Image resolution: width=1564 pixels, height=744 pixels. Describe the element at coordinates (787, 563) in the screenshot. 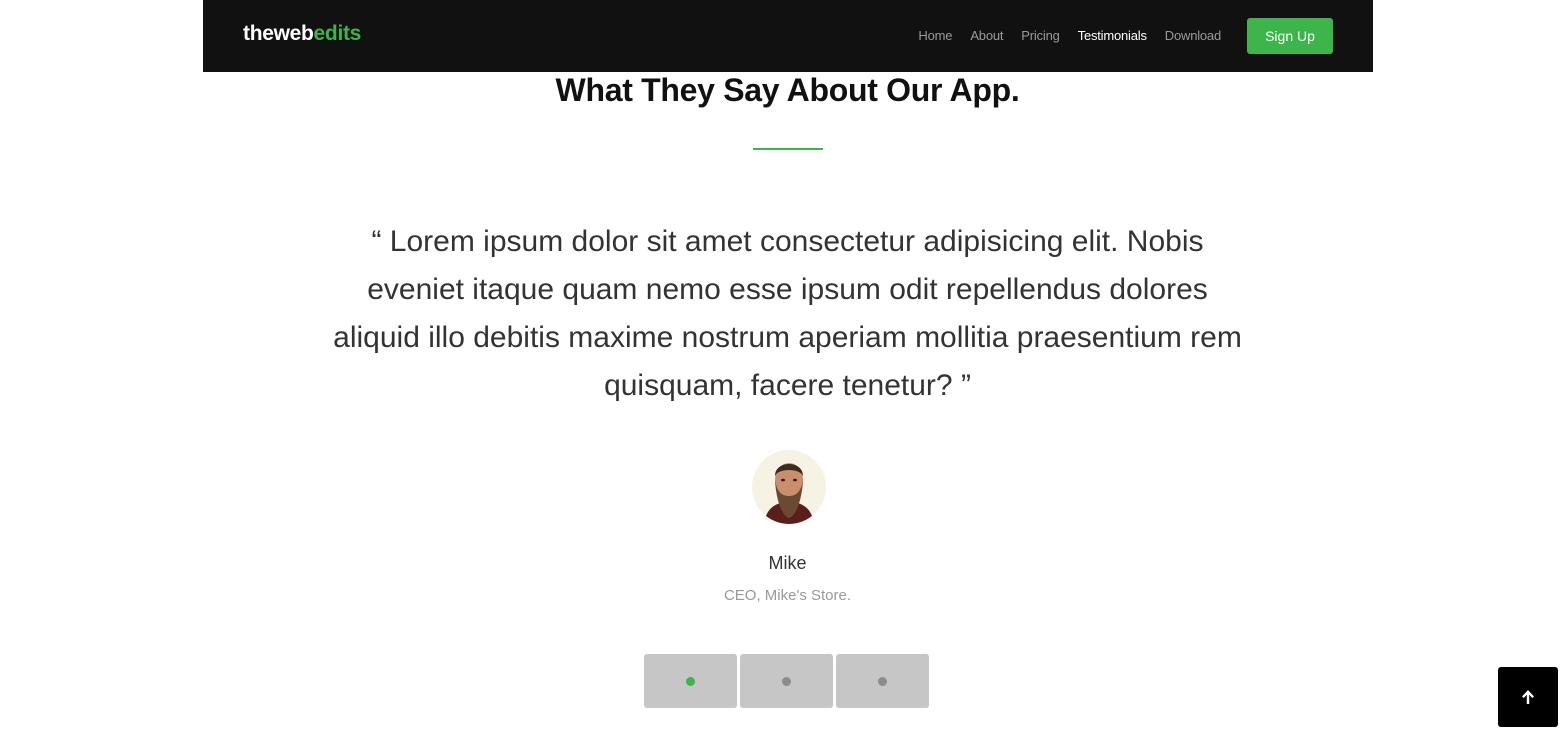

I see `author-name: Mike` at that location.